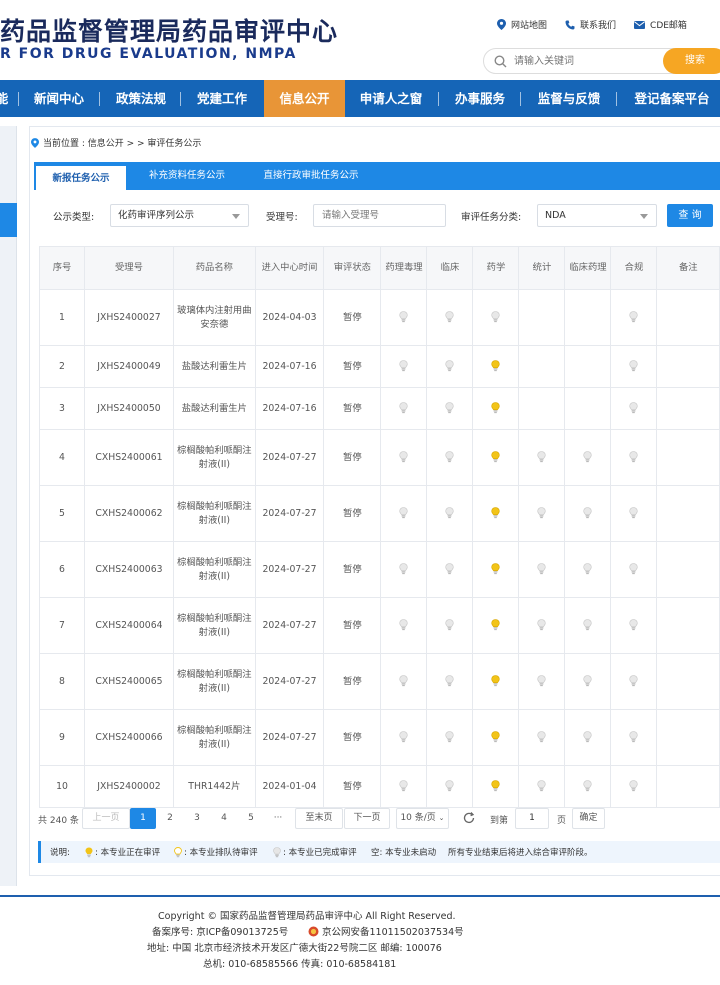 This screenshot has width=720, height=985. I want to click on police-record: 京公网安备11011502037534号, so click(386, 931).